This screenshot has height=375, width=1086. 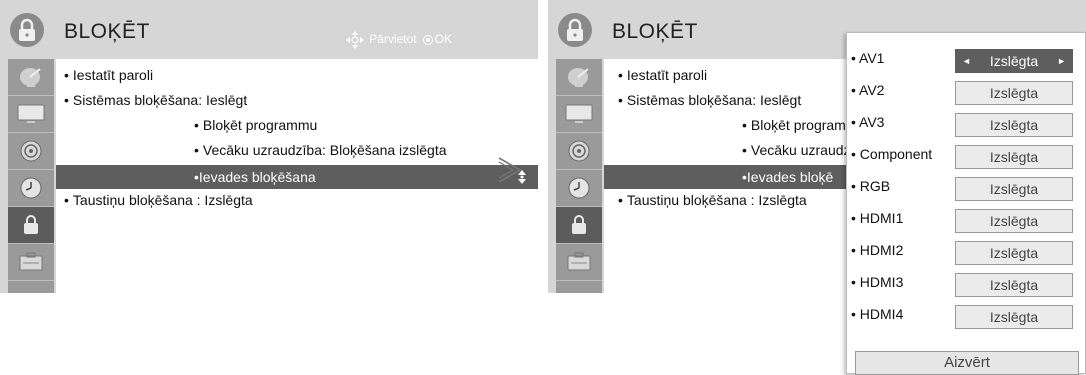 What do you see at coordinates (393, 39) in the screenshot?
I see `help-move-text: Pārvietot` at bounding box center [393, 39].